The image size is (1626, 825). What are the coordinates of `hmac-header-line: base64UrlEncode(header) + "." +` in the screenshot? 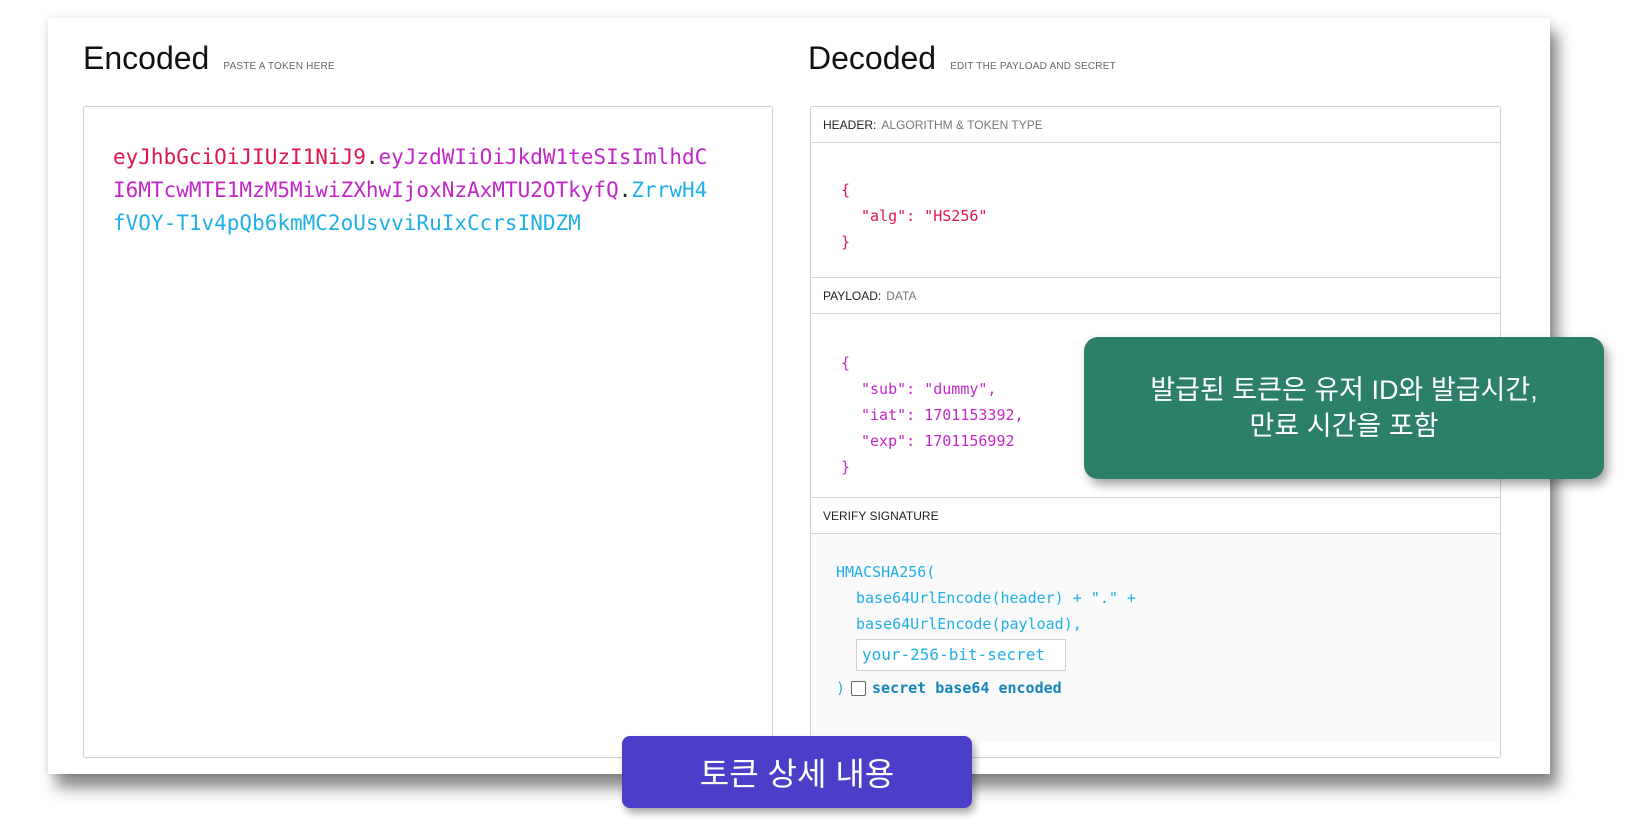 It's located at (996, 598).